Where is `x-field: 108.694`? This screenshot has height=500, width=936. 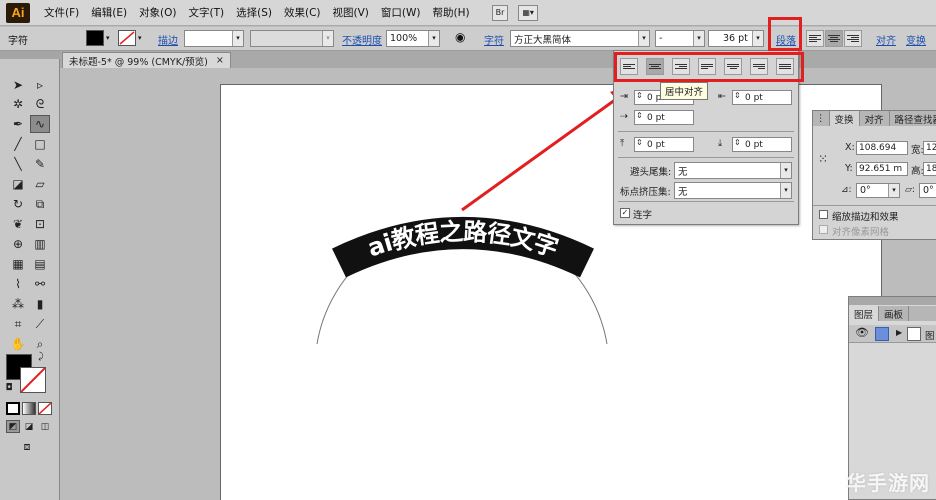
x-field: 108.694 is located at coordinates (882, 148).